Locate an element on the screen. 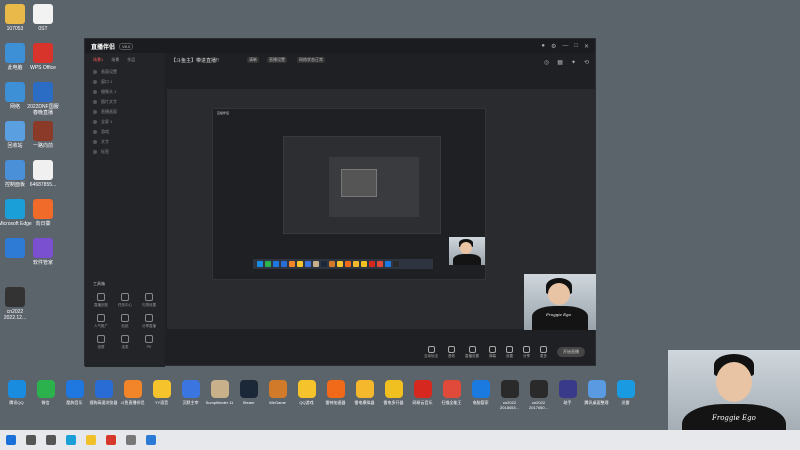 This screenshot has height=450, width=800. dock-shortcut: 斗鱼直播伴侣 is located at coordinates (132, 405).